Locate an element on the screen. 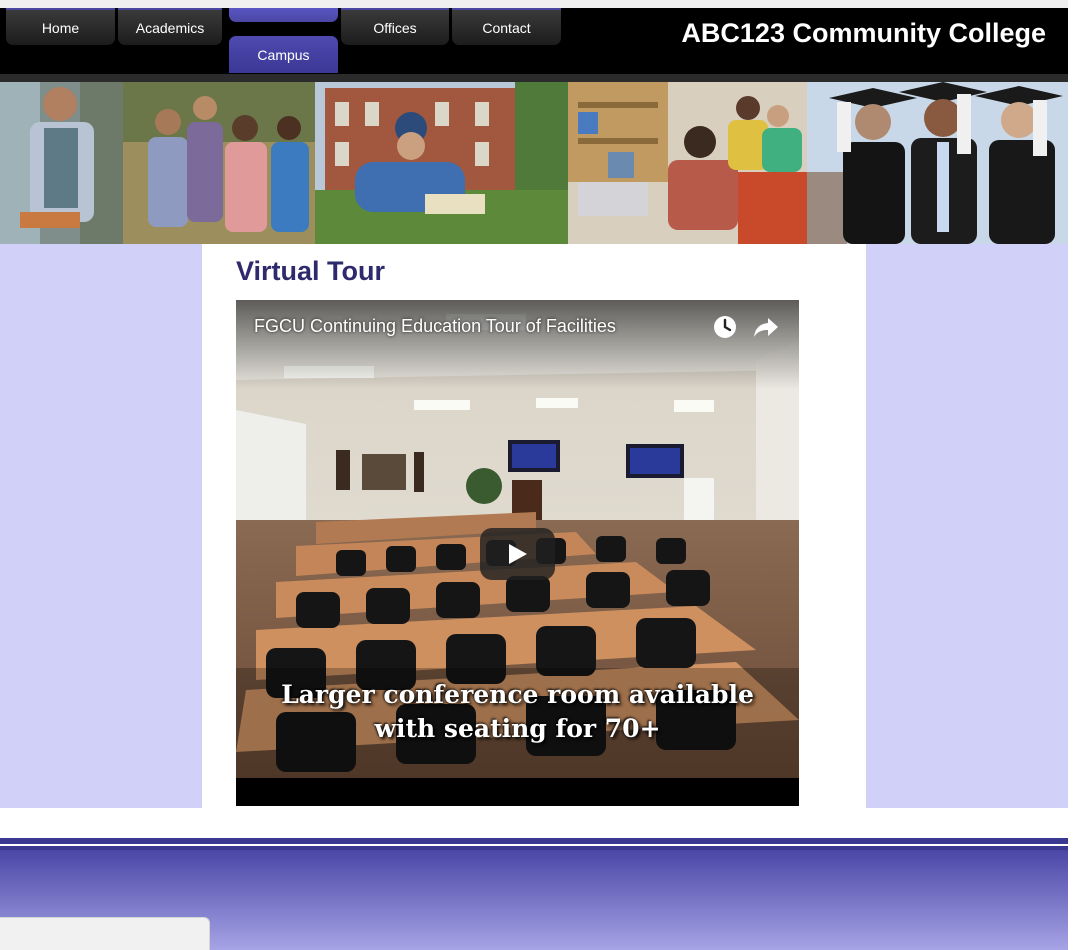 This screenshot has height=950, width=1075. footer-divider-top is located at coordinates (534, 841).